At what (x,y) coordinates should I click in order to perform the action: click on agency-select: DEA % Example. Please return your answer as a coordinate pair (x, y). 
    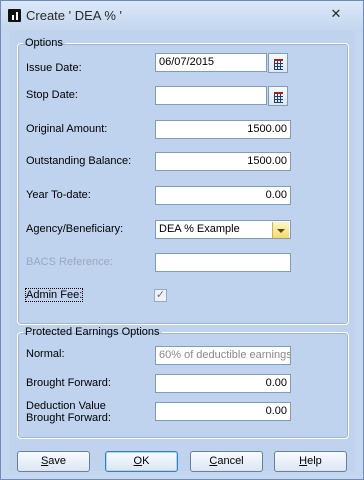
    Looking at the image, I should click on (223, 229).